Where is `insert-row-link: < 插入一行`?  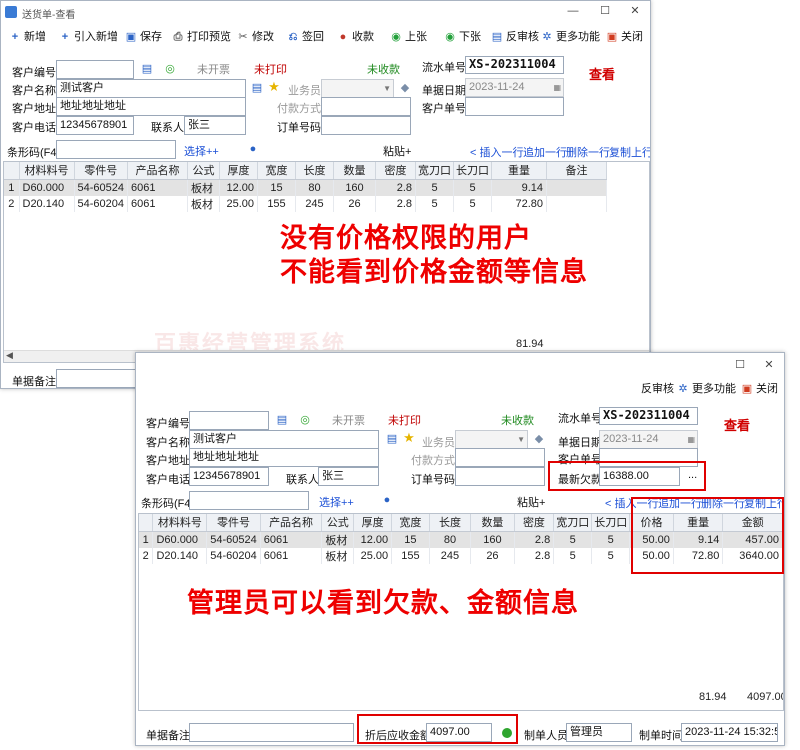 insert-row-link: < 插入一行 is located at coordinates (496, 152).